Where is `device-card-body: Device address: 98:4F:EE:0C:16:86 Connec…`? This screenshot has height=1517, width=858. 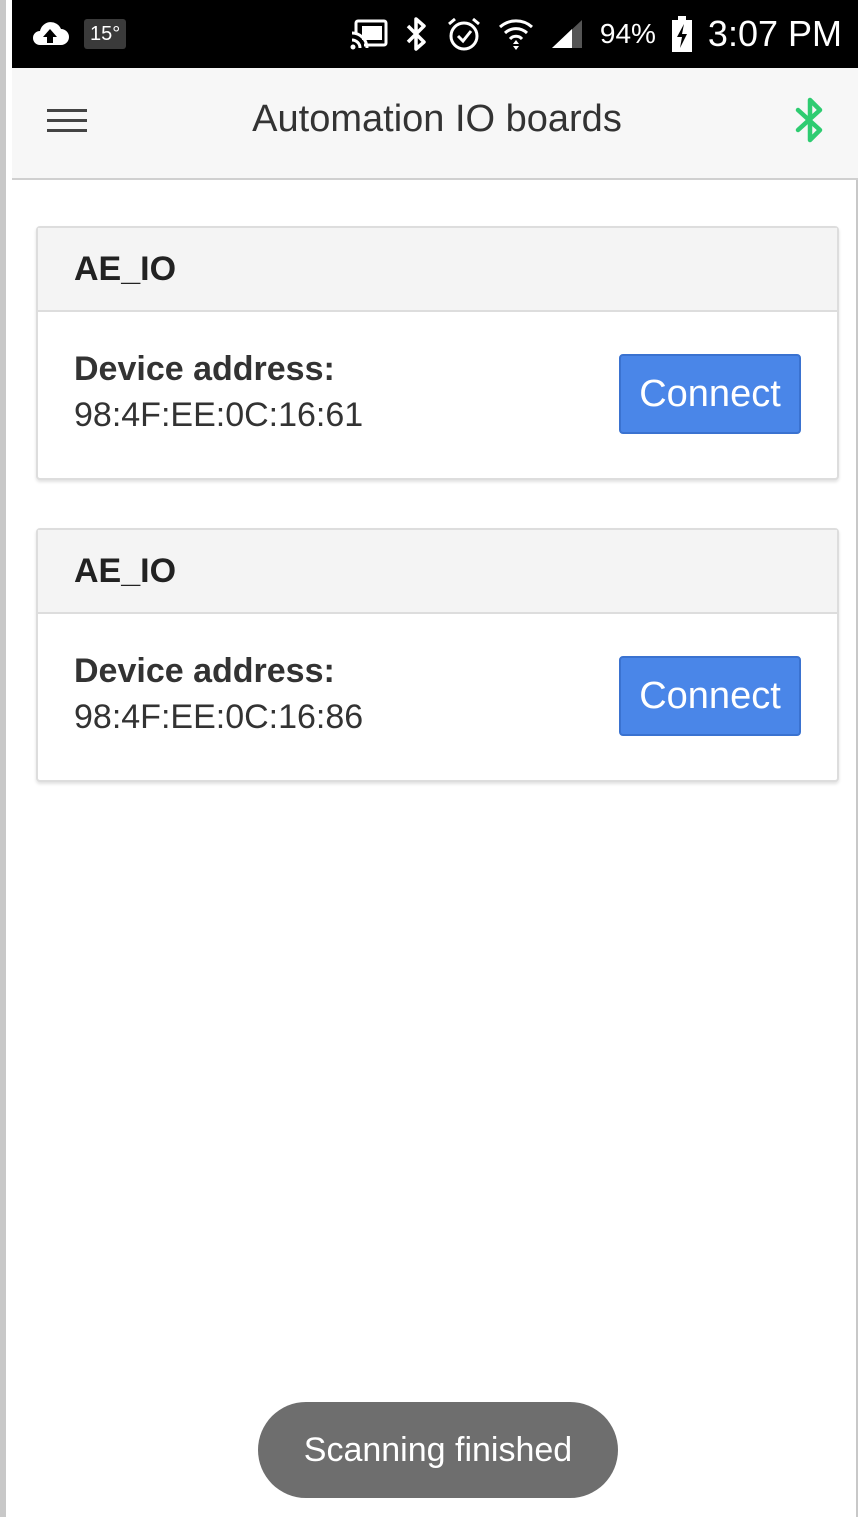 device-card-body: Device address: 98:4F:EE:0C:16:86 Connec… is located at coordinates (437, 697).